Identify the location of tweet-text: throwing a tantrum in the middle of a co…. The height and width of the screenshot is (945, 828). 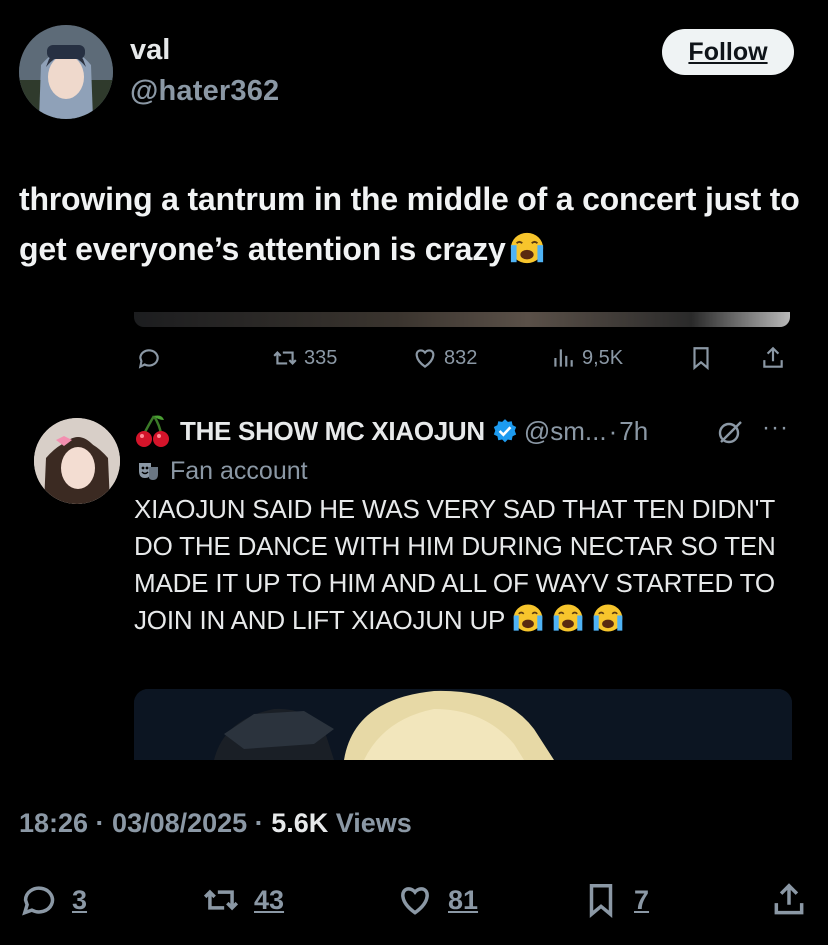
(419, 224).